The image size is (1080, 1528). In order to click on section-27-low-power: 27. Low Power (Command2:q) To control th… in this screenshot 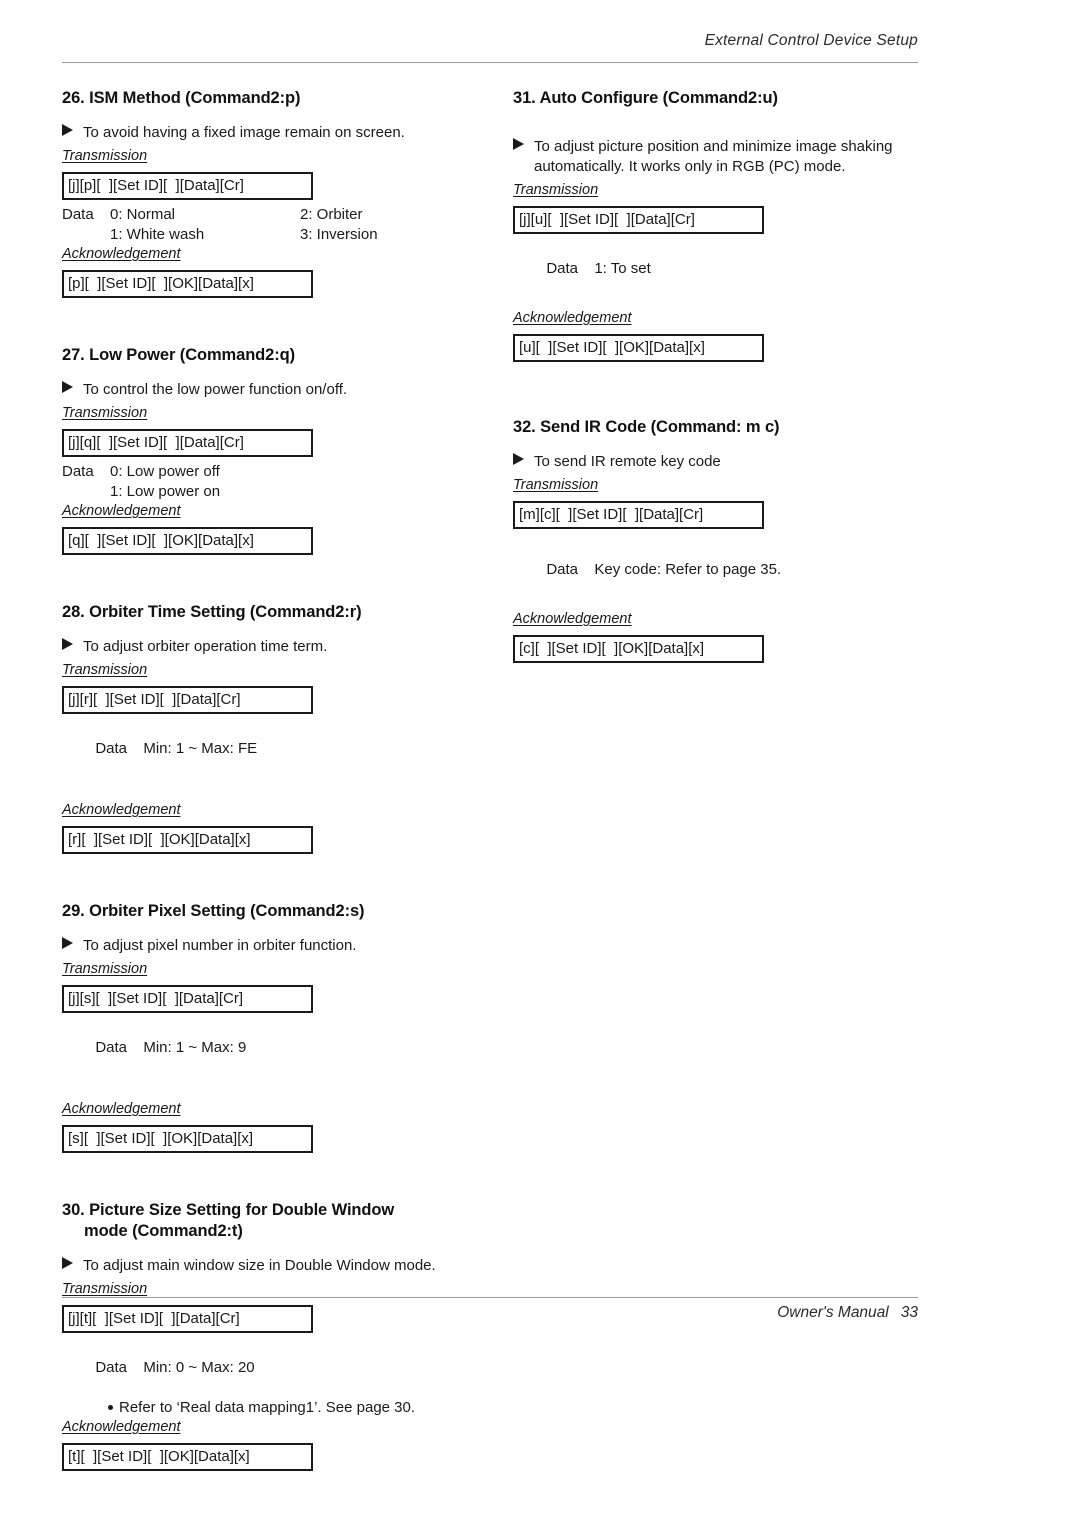, I will do `click(272, 450)`.